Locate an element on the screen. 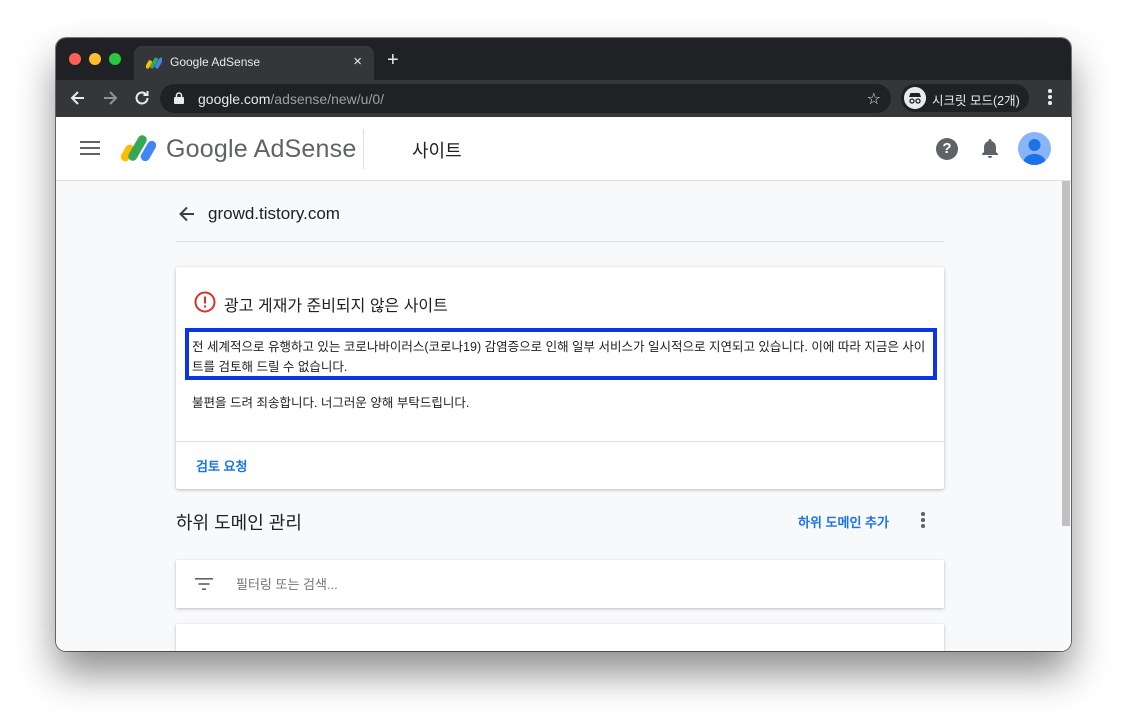 The height and width of the screenshot is (725, 1127). star-icon: ☆ is located at coordinates (874, 99).